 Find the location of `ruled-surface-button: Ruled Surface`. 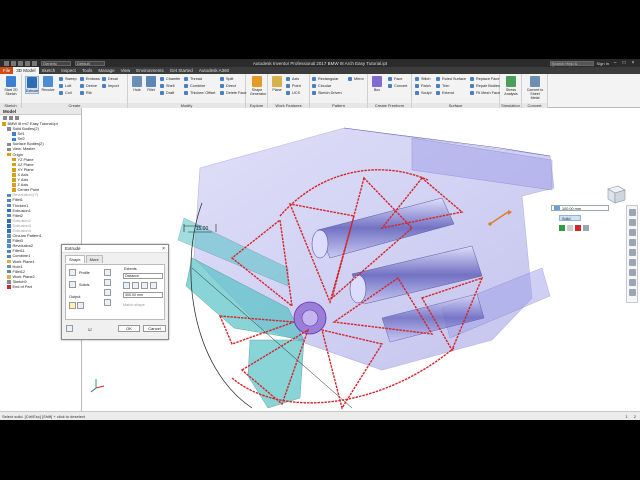

ruled-surface-button: Ruled Surface is located at coordinates (451, 79).